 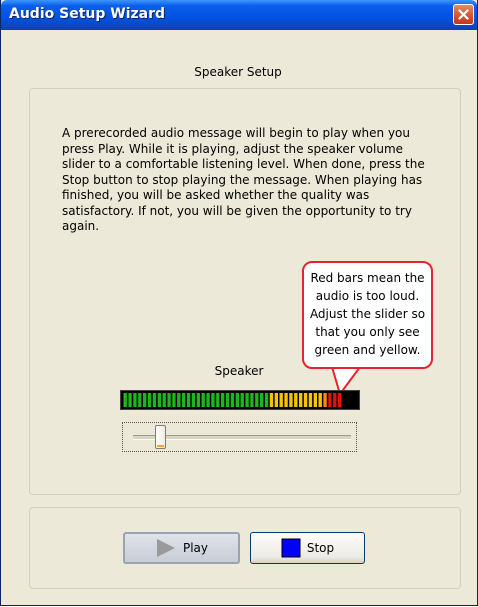 What do you see at coordinates (166, 548) in the screenshot?
I see `play-icon` at bounding box center [166, 548].